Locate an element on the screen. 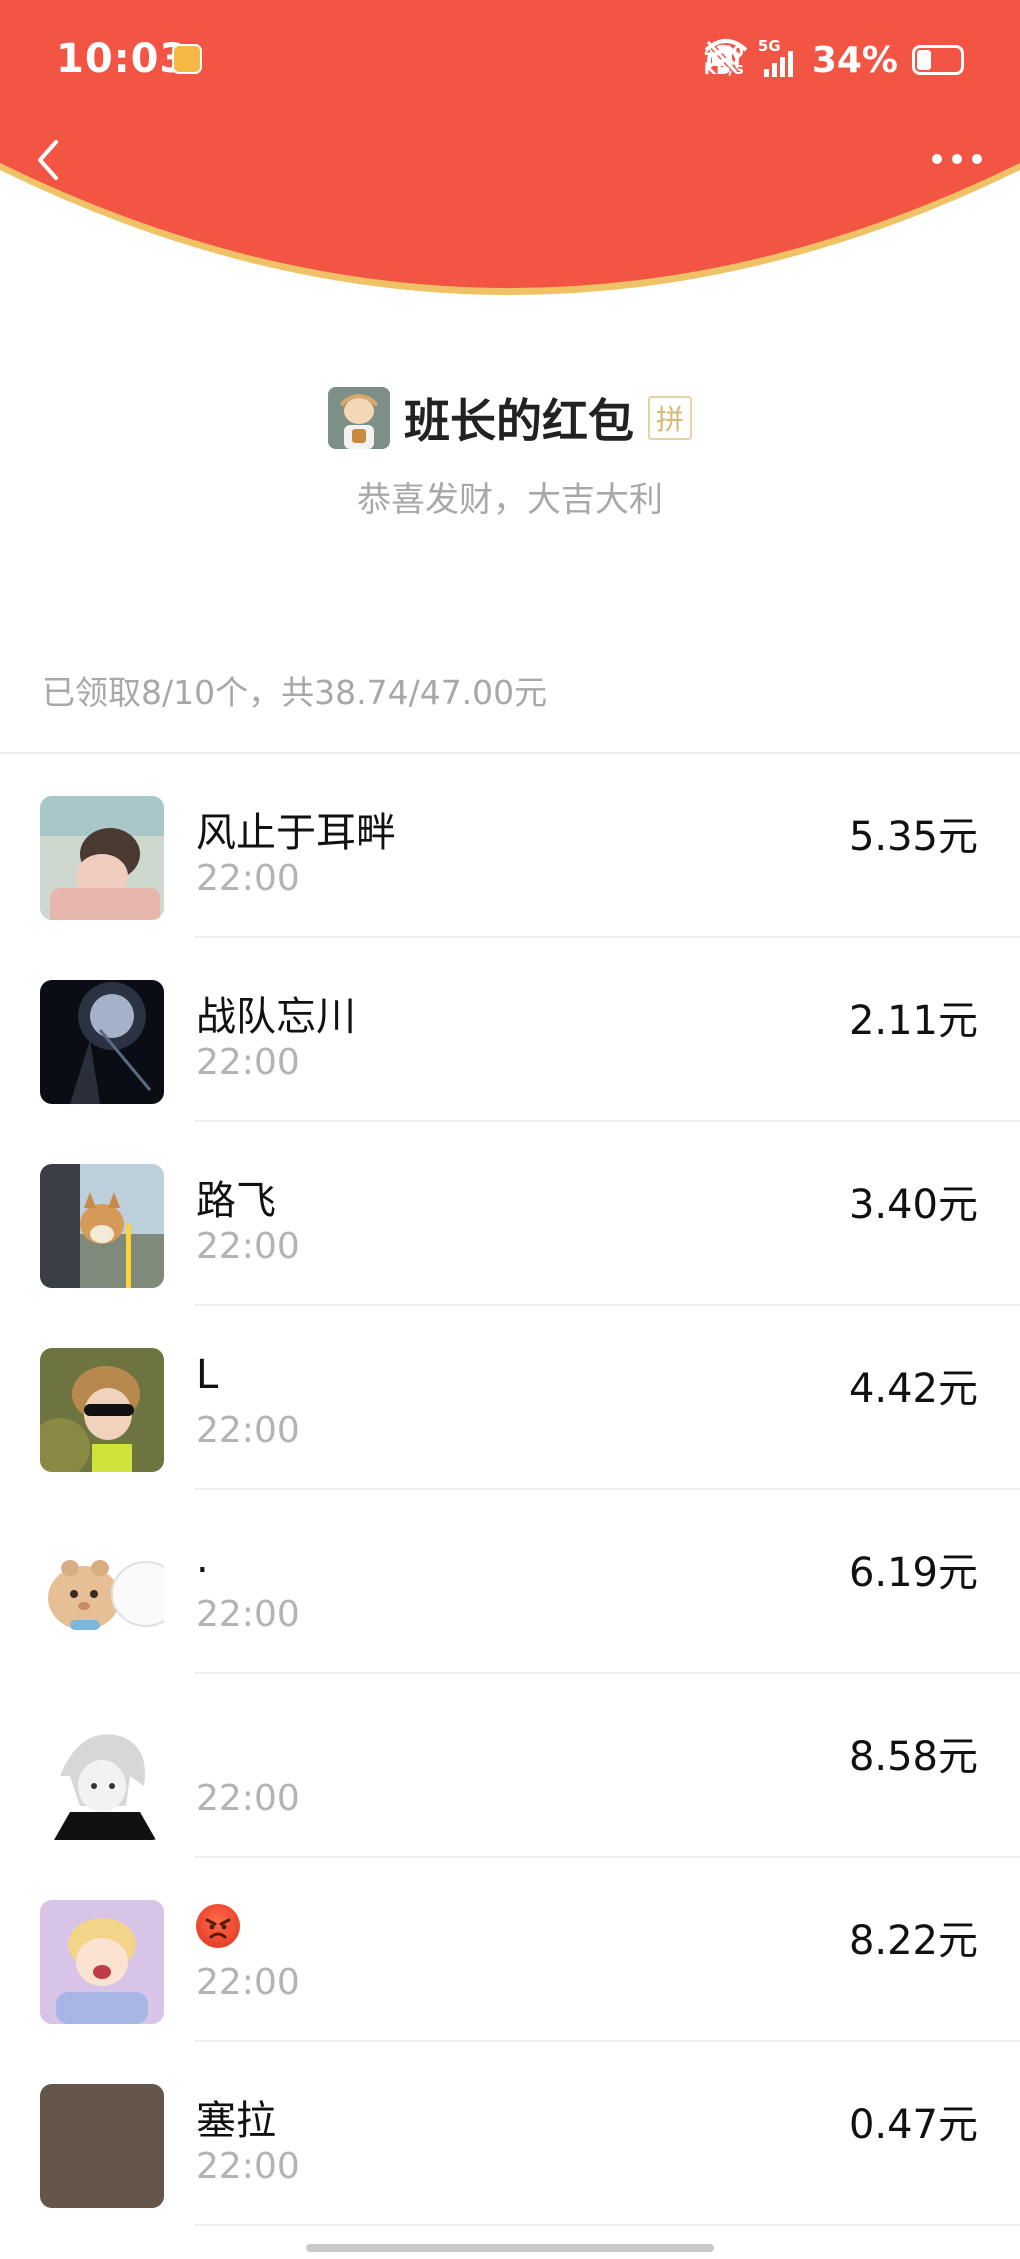 The height and width of the screenshot is (2259, 1020). amount: 0.47元 is located at coordinates (913, 2125).